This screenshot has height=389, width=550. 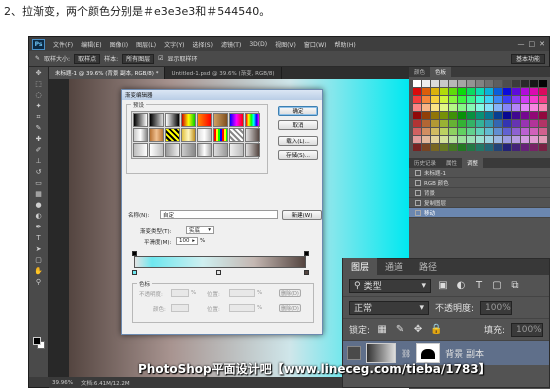 I want to click on crop-tool-icon: ⌗, so click(x=39, y=117).